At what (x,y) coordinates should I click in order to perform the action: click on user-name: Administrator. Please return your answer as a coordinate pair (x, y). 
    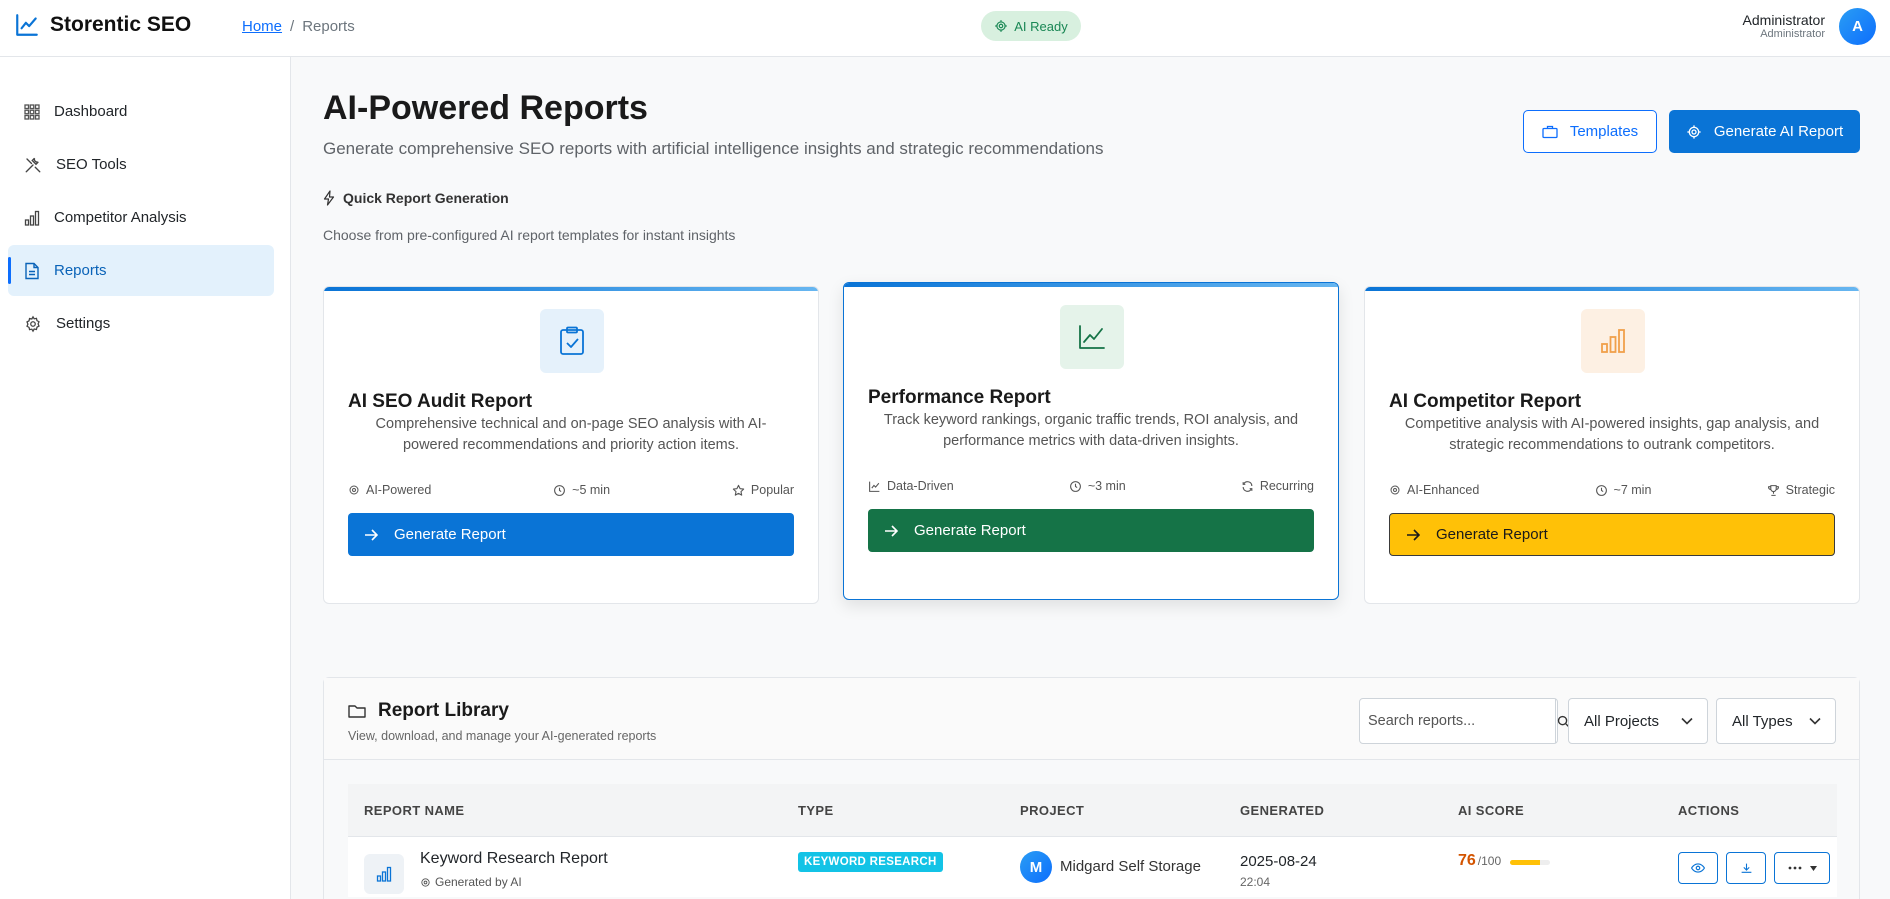
    Looking at the image, I should click on (1783, 20).